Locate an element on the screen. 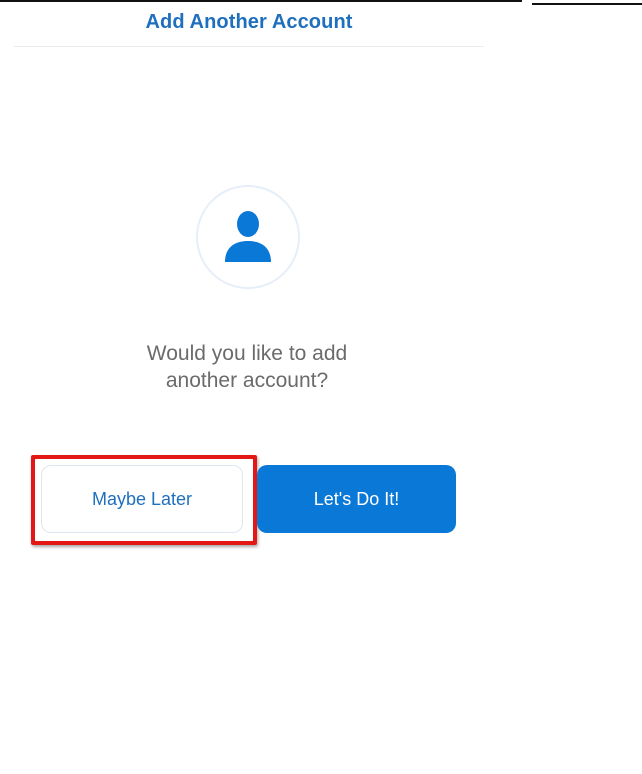 Image resolution: width=642 pixels, height=774 pixels. lets-do-it-button: Let's Do It! is located at coordinates (356, 499).